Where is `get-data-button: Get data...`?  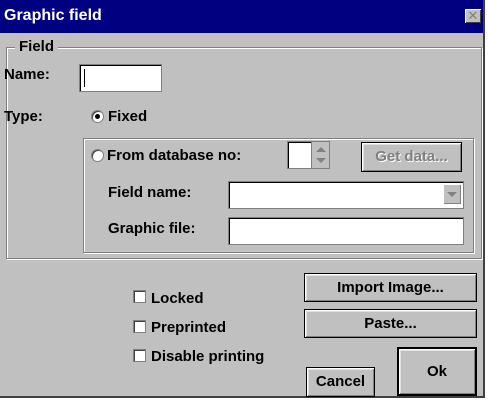 get-data-button: Get data... is located at coordinates (411, 157).